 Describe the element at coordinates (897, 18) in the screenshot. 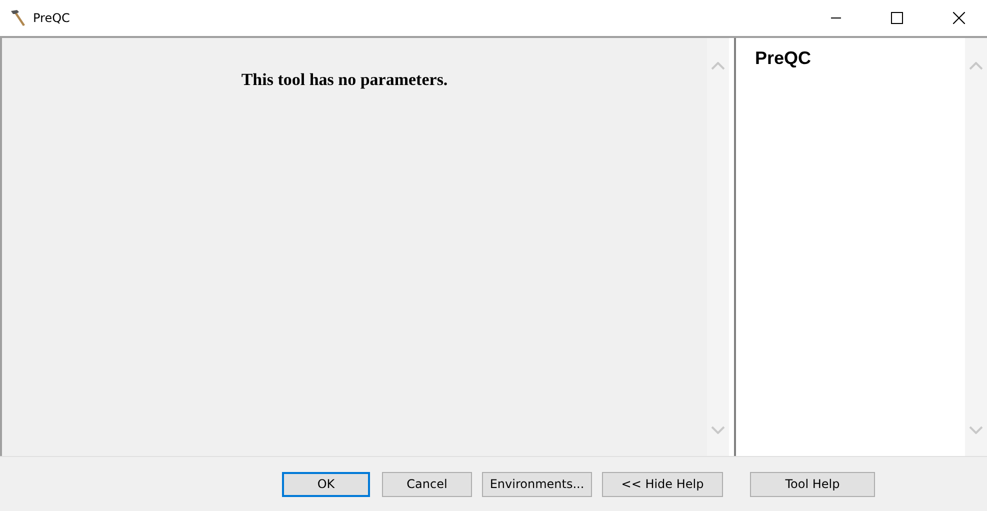

I see `maximize-icon` at that location.